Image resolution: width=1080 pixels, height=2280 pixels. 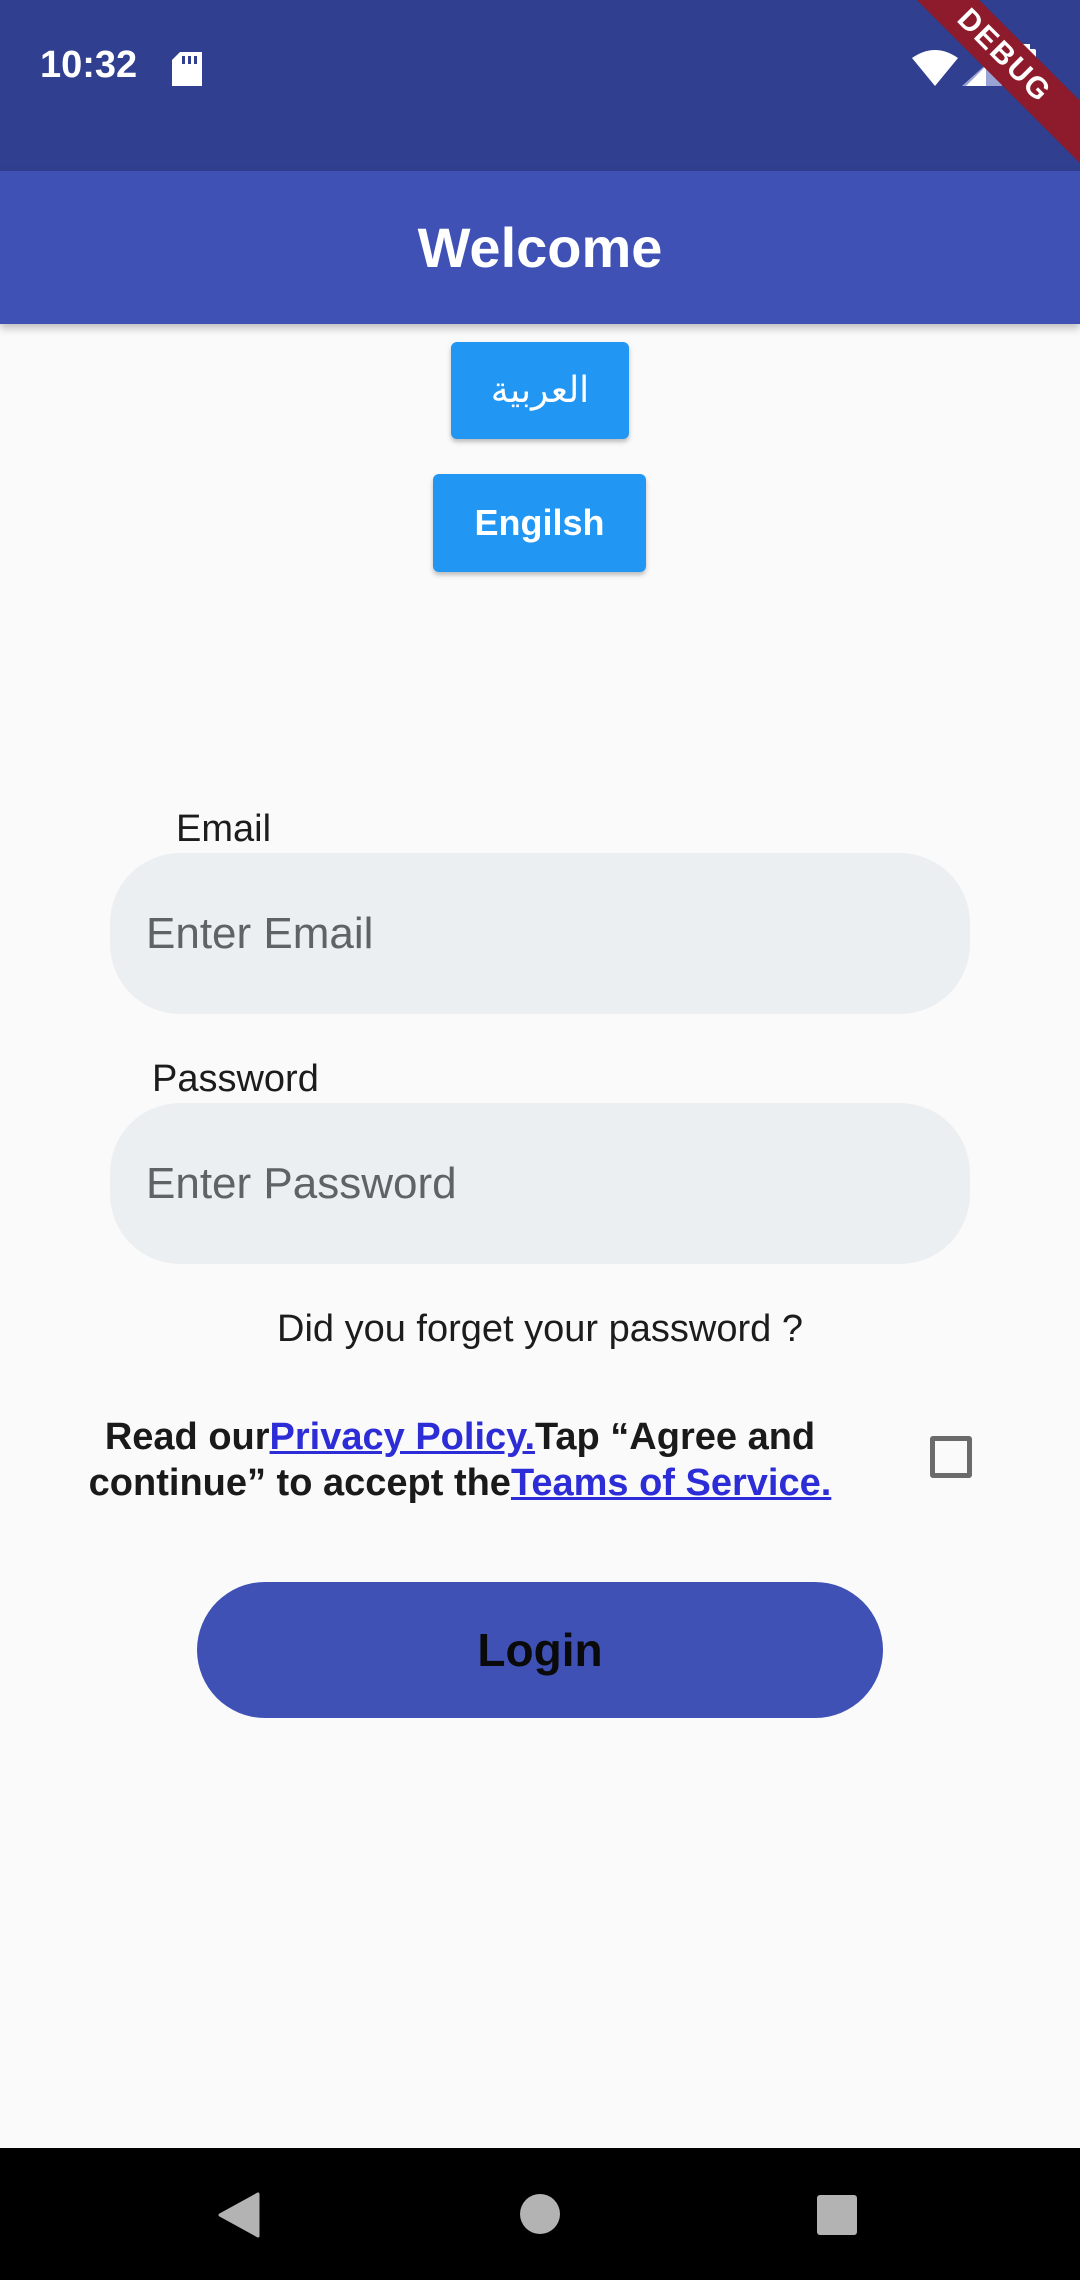 What do you see at coordinates (539, 523) in the screenshot?
I see `english-language-button: Engilsh` at bounding box center [539, 523].